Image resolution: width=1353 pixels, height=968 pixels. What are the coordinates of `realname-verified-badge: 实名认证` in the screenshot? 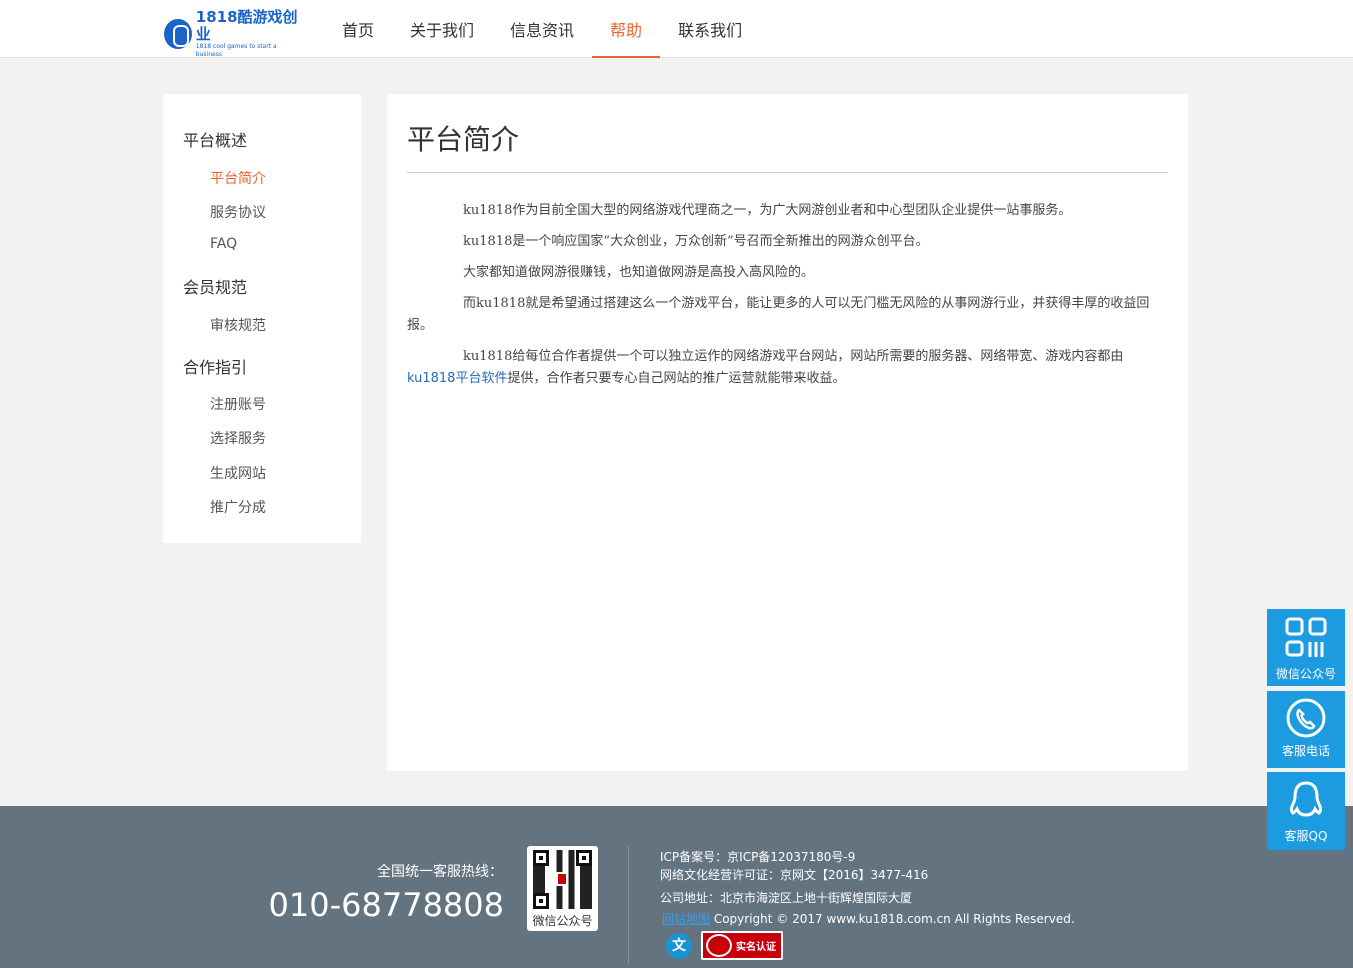 It's located at (742, 945).